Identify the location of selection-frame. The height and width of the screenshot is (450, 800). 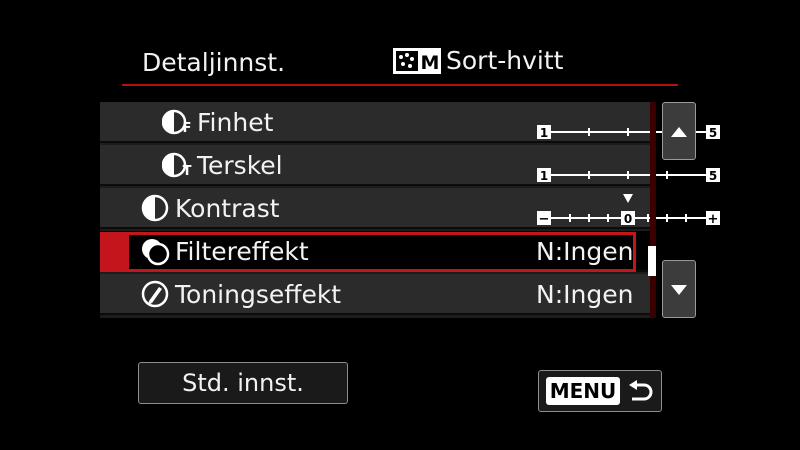
(381, 252).